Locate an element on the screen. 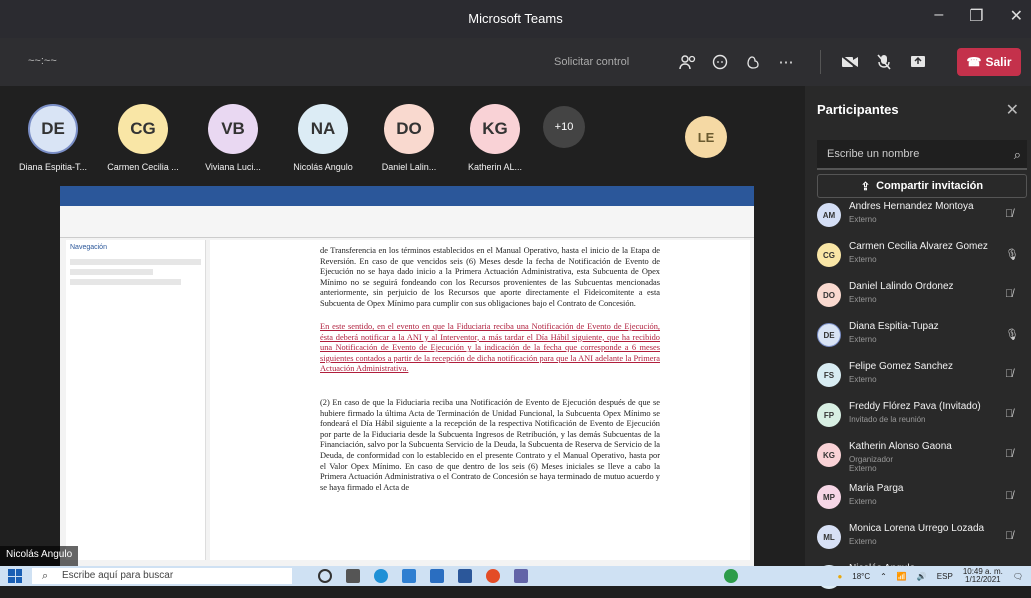  participant-row: FS Felipe Gomez Sanchez Externo 🎙̸ is located at coordinates (918, 376).